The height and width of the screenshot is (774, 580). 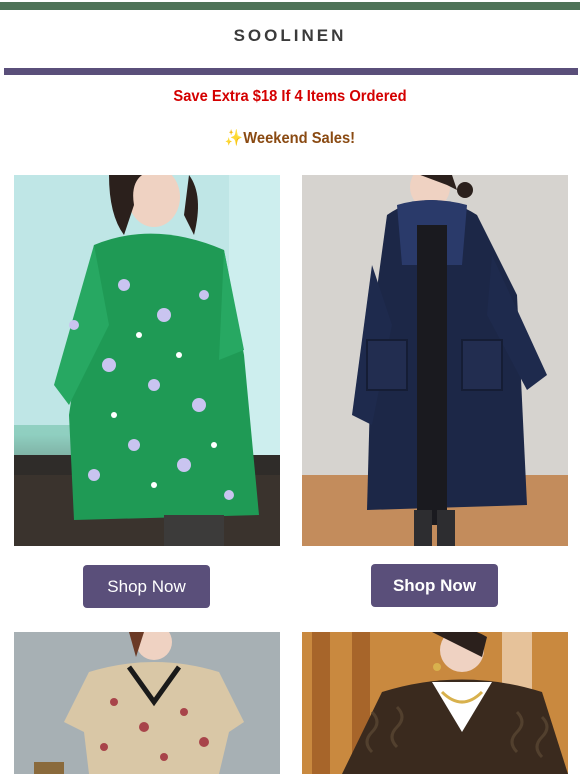 What do you see at coordinates (290, 36) in the screenshot?
I see `brand-logo: SOOLINEN` at bounding box center [290, 36].